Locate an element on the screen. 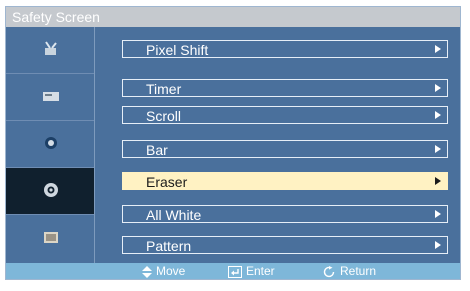 The image size is (470, 291). enter-icon is located at coordinates (235, 271).